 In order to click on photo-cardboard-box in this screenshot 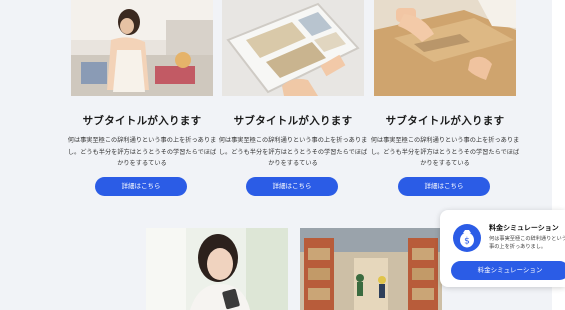, I will do `click(445, 48)`.